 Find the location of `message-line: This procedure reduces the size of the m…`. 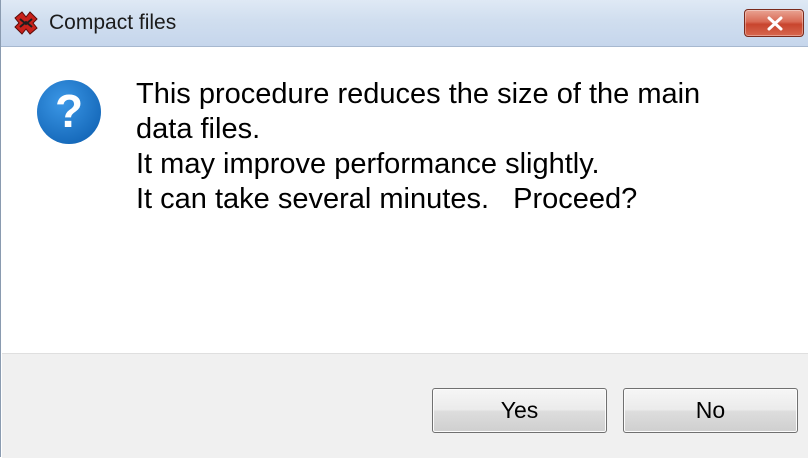

message-line: This procedure reduces the size of the m… is located at coordinates (418, 94).